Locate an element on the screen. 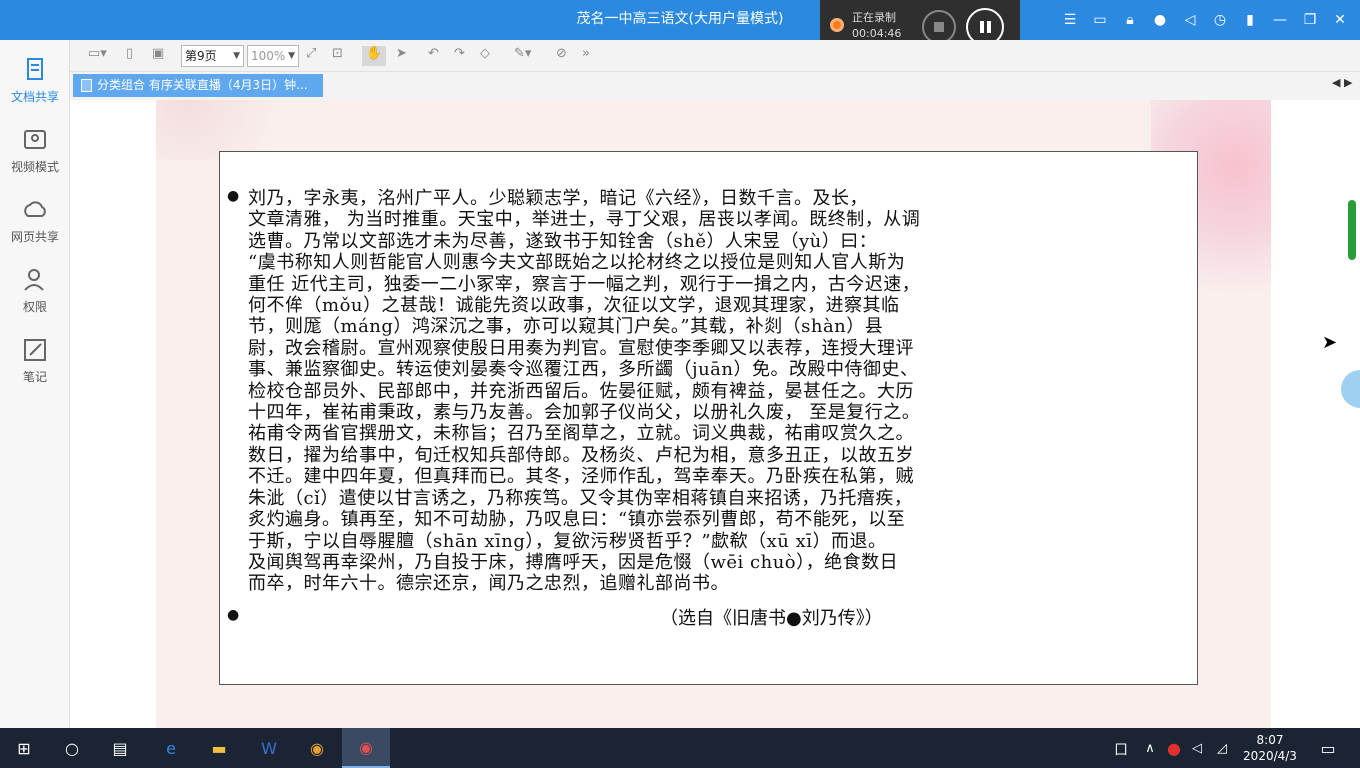  slide-text-line: 重任 近代主司，独委一二小冢宰，察言于一幅之判，观行于一揖之内，古今迟速， is located at coordinates (584, 284).